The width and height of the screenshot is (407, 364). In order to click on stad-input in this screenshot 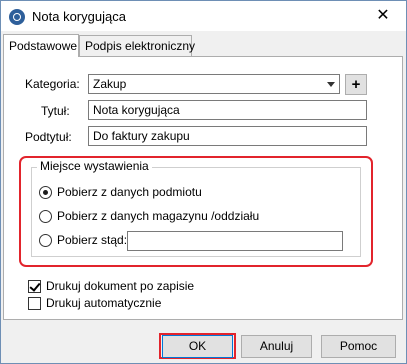, I will do `click(235, 241)`.